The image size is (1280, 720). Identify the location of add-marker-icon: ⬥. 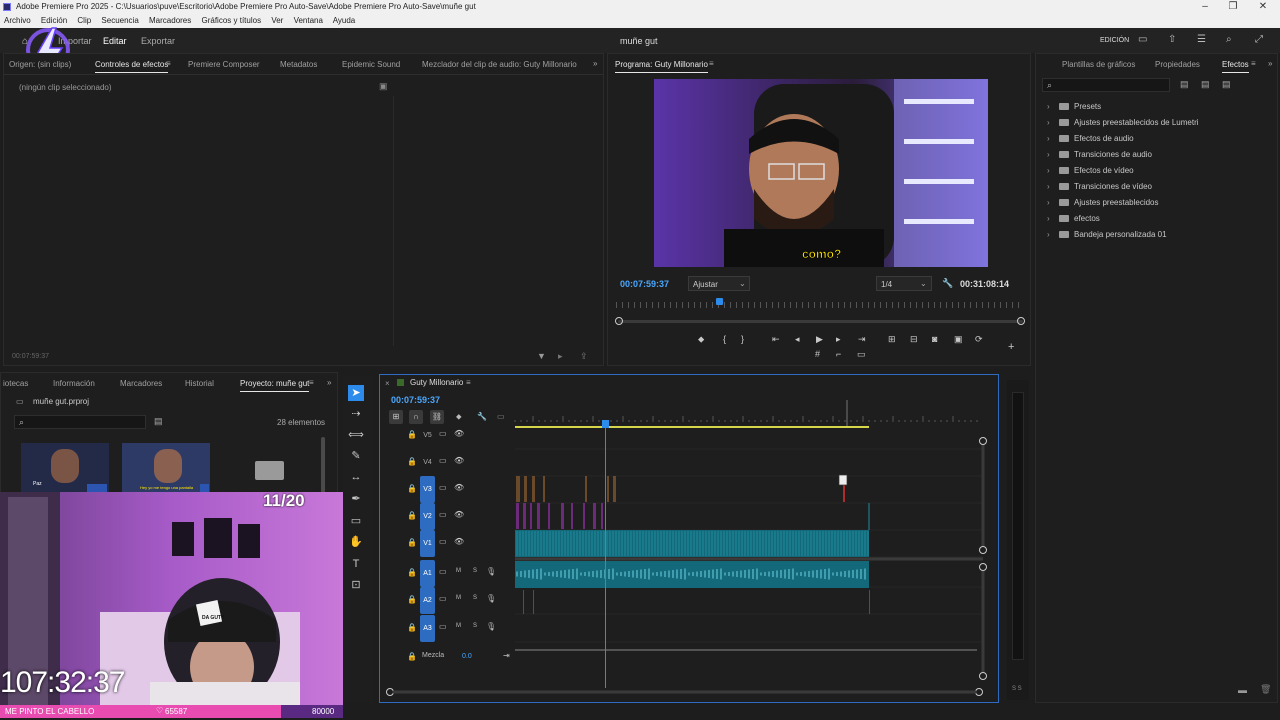
(701, 339).